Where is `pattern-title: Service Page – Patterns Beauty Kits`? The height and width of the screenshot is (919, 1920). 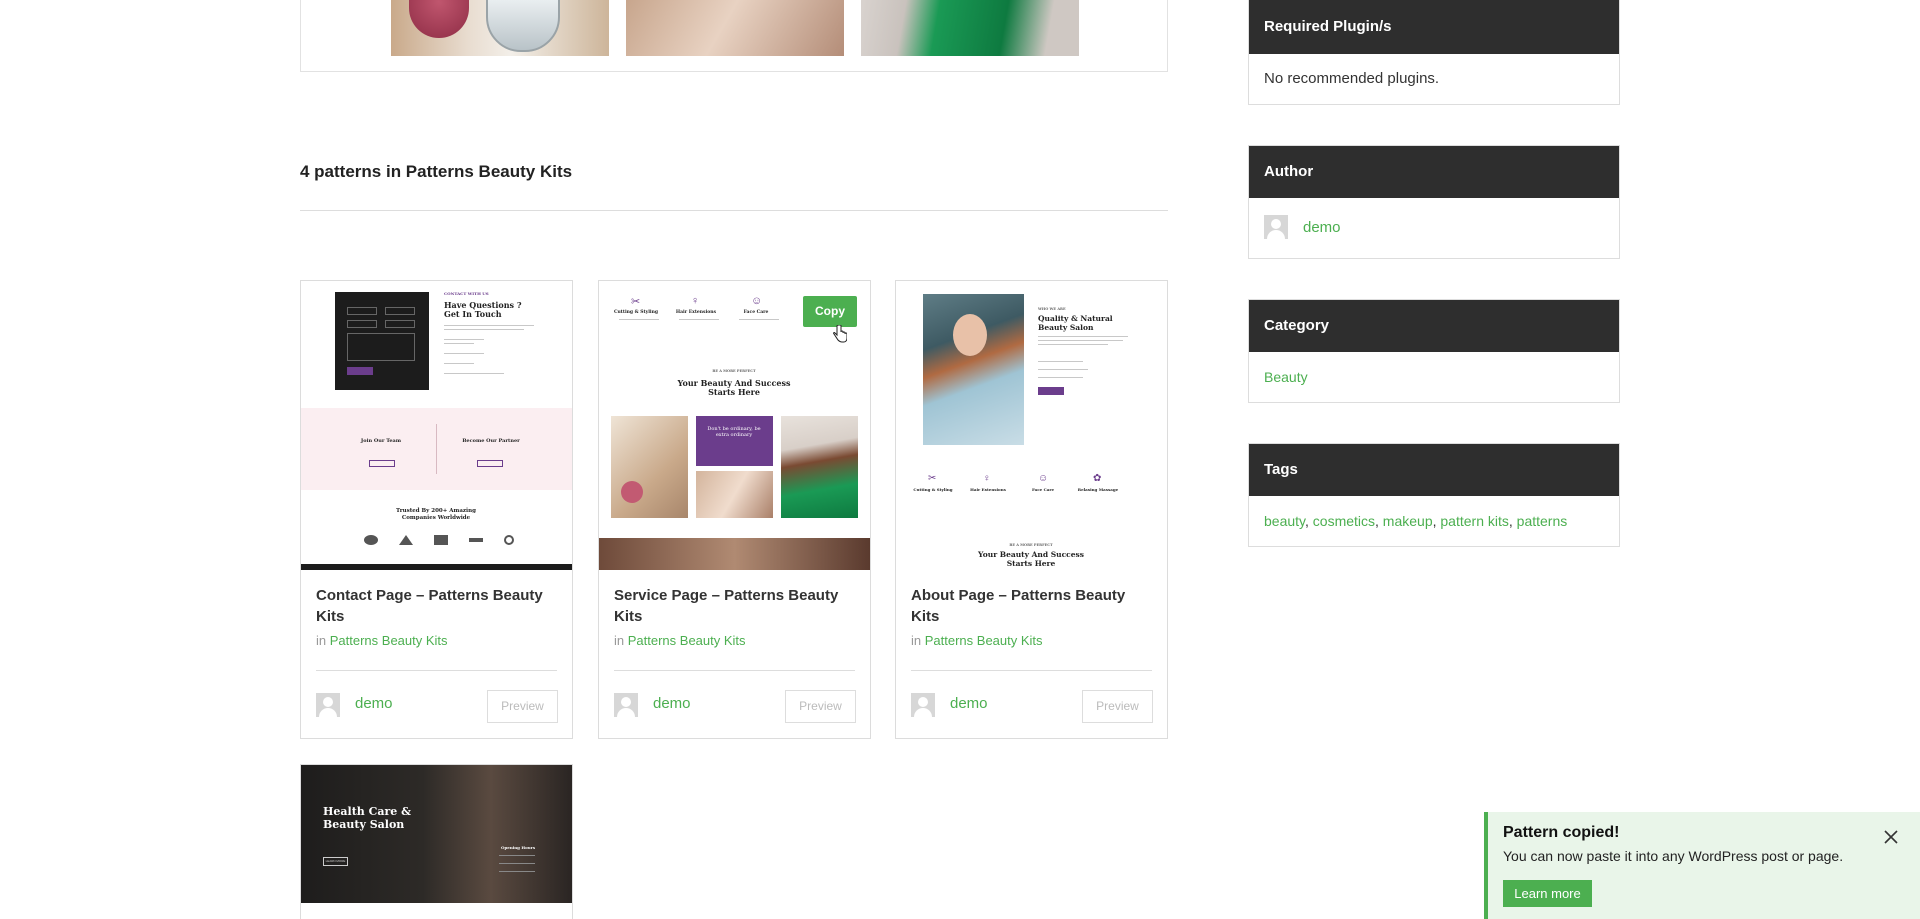
pattern-title: Service Page – Patterns Beauty Kits is located at coordinates (736, 606).